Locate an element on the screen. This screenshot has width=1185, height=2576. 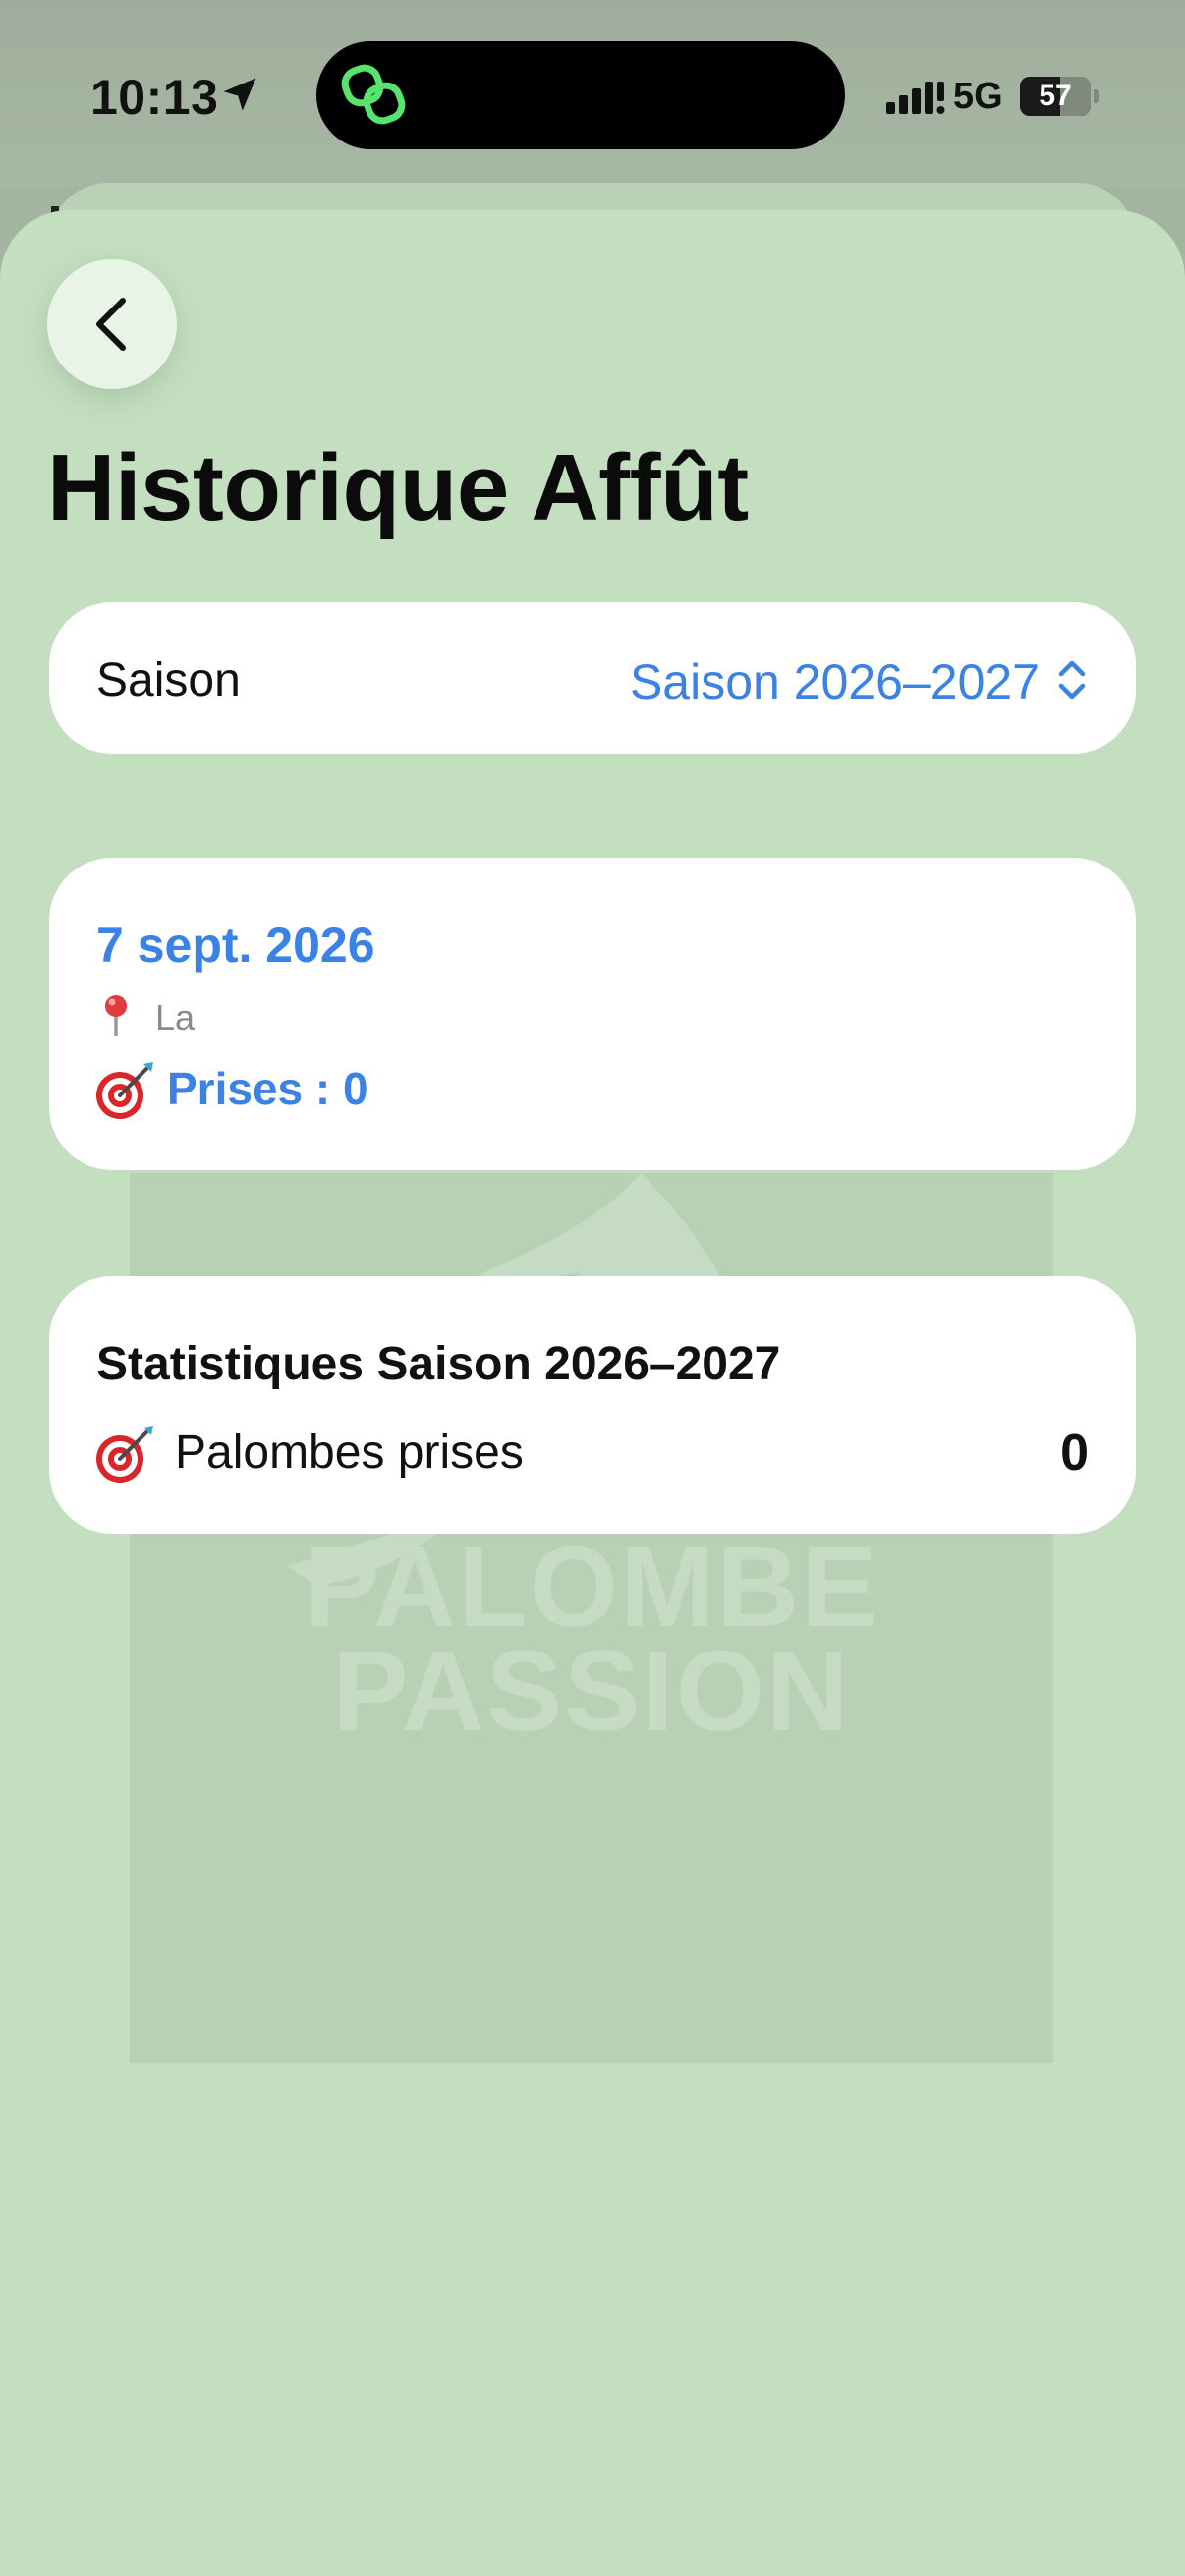
link-app-icon is located at coordinates (374, 94).